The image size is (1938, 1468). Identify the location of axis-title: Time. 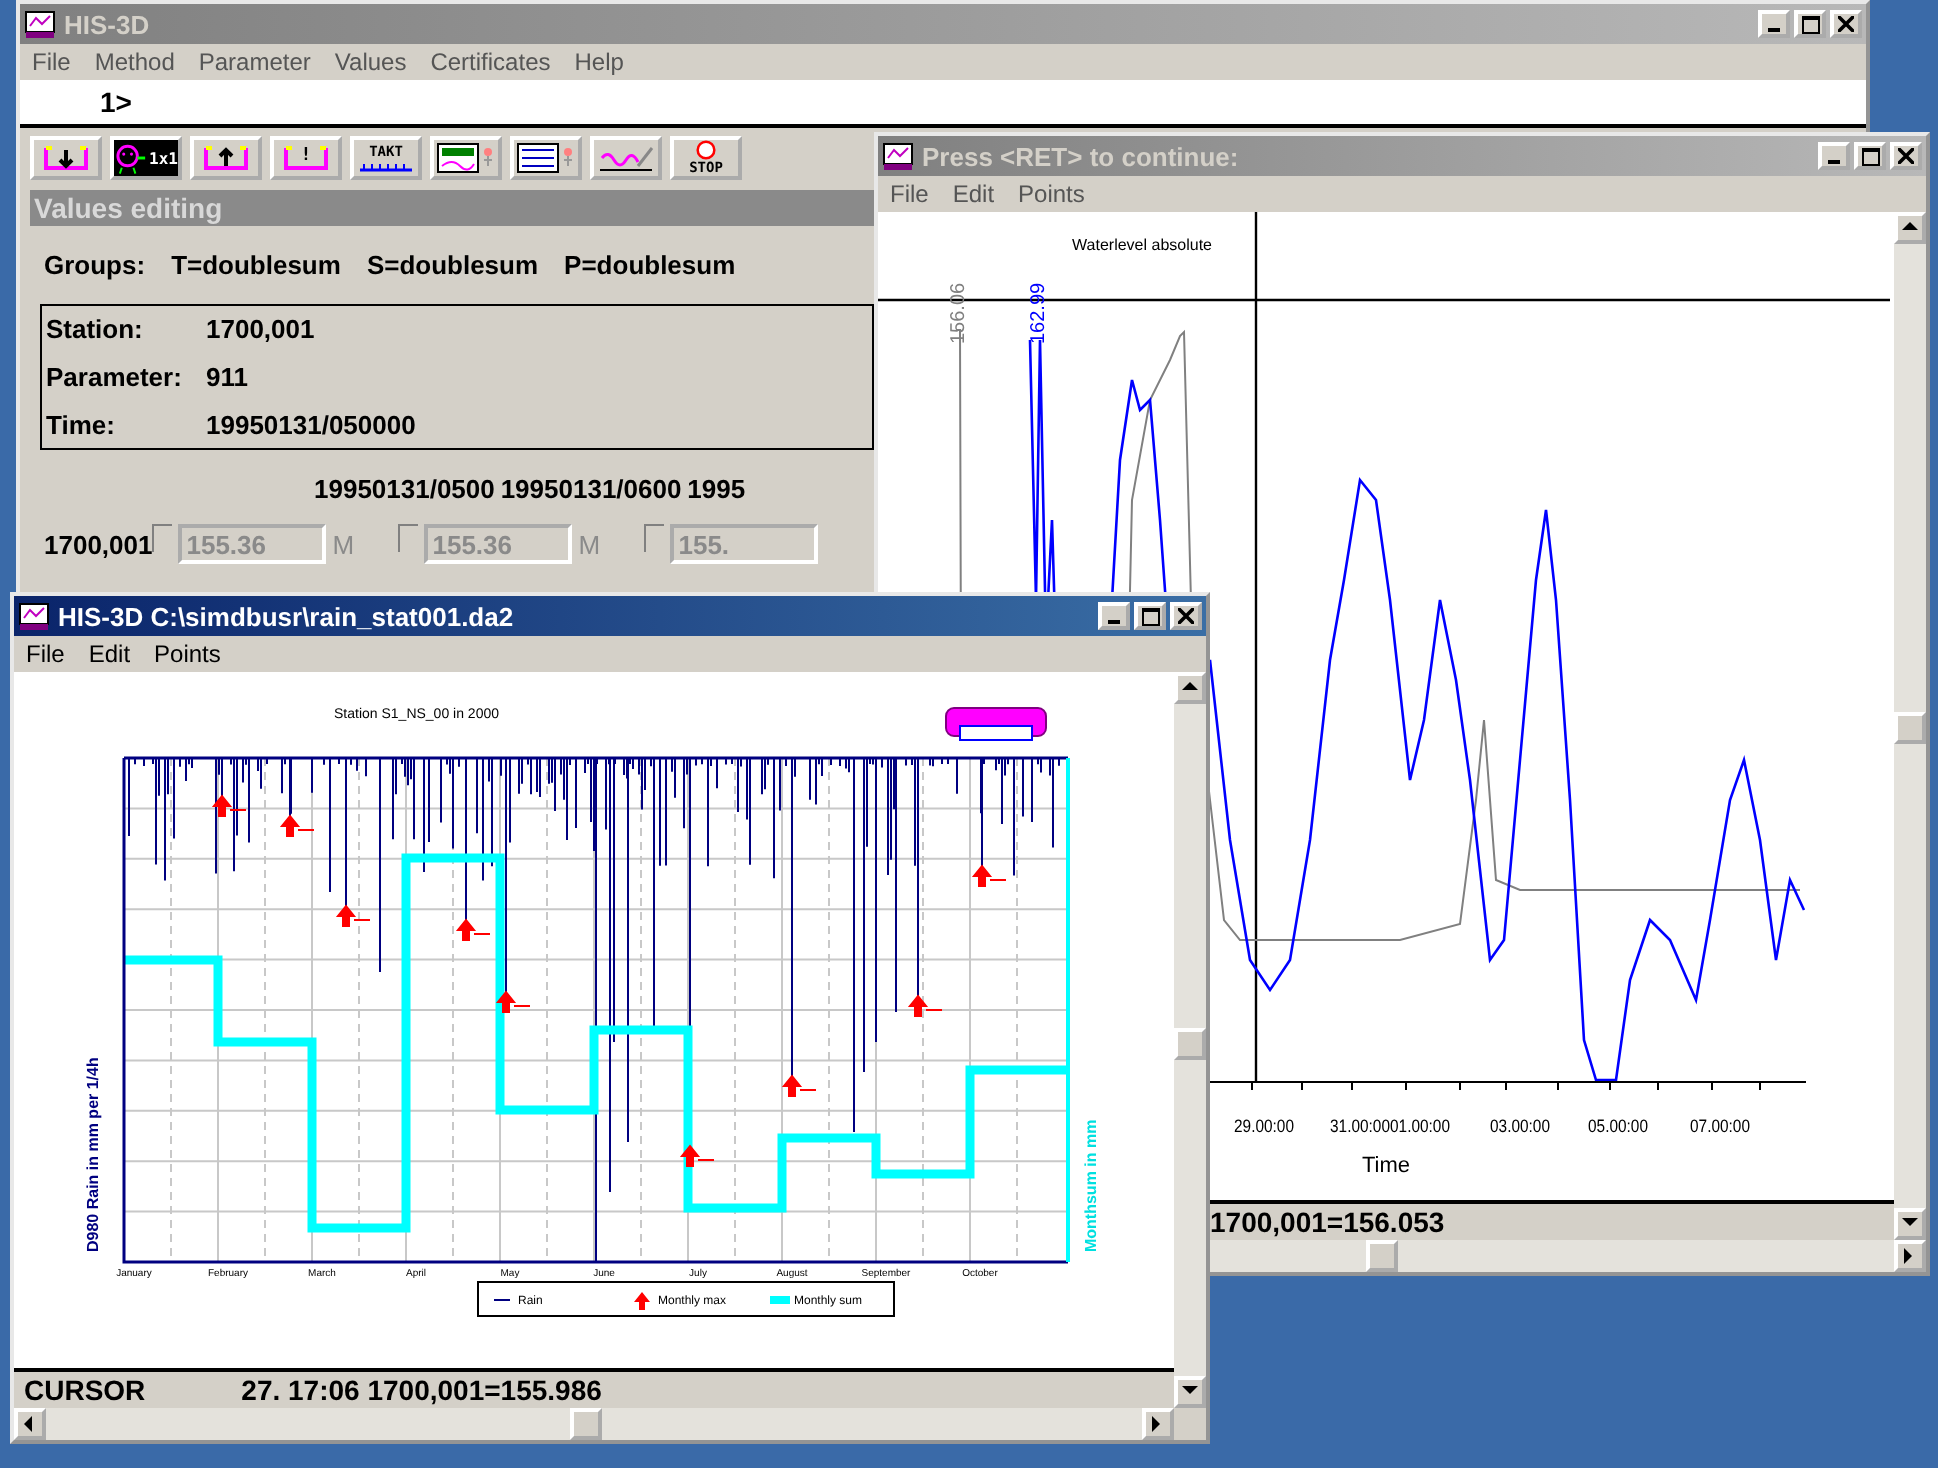
(1386, 1166).